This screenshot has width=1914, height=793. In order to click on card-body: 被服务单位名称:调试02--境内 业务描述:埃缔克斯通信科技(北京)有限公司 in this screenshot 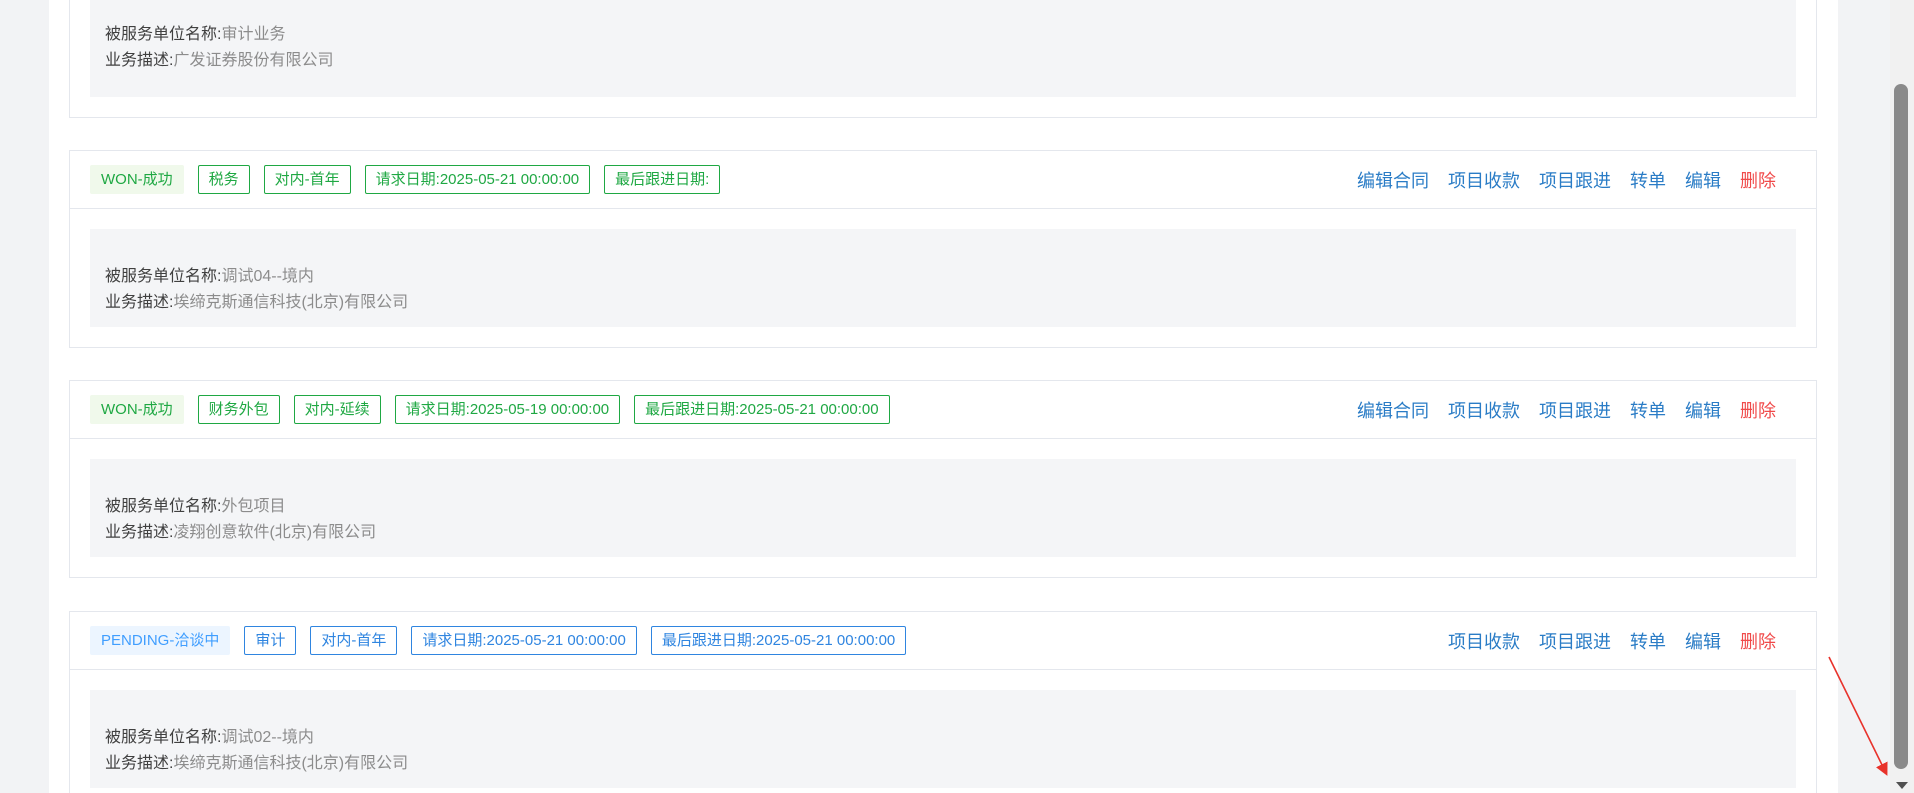, I will do `click(943, 739)`.